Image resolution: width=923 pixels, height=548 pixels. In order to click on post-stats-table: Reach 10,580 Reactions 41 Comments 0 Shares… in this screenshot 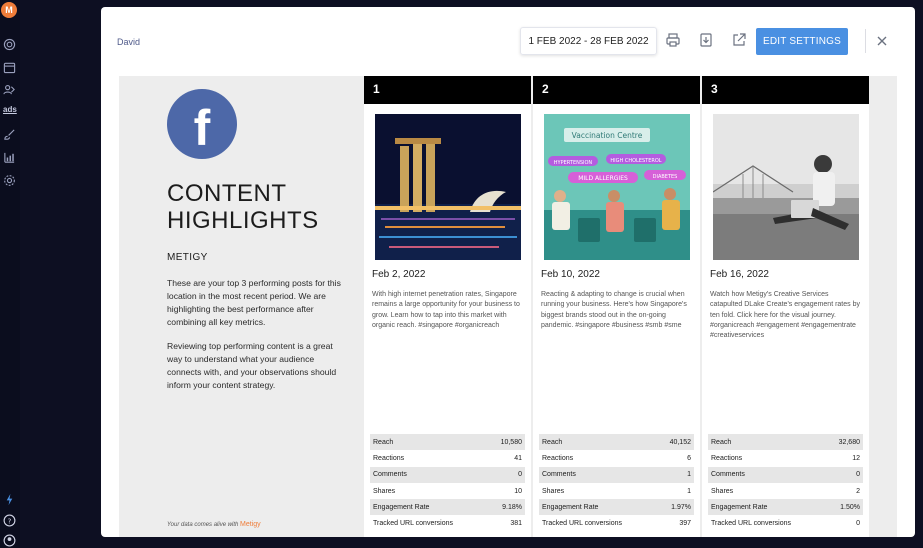, I will do `click(447, 483)`.